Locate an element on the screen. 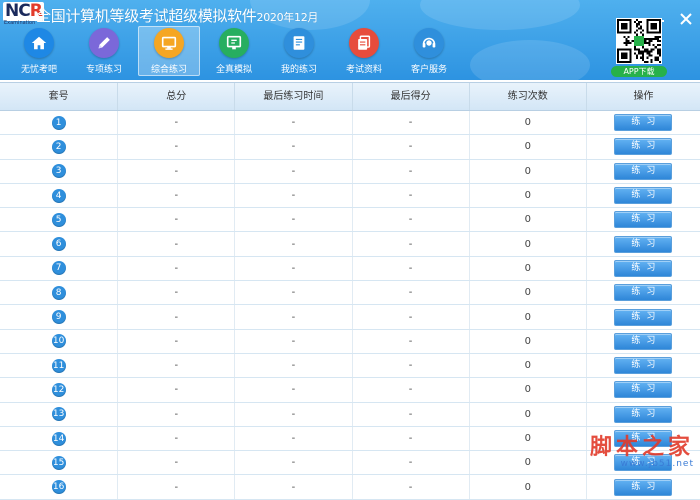 Image resolution: width=700 pixels, height=500 pixels. copy-docs-icon is located at coordinates (364, 43).